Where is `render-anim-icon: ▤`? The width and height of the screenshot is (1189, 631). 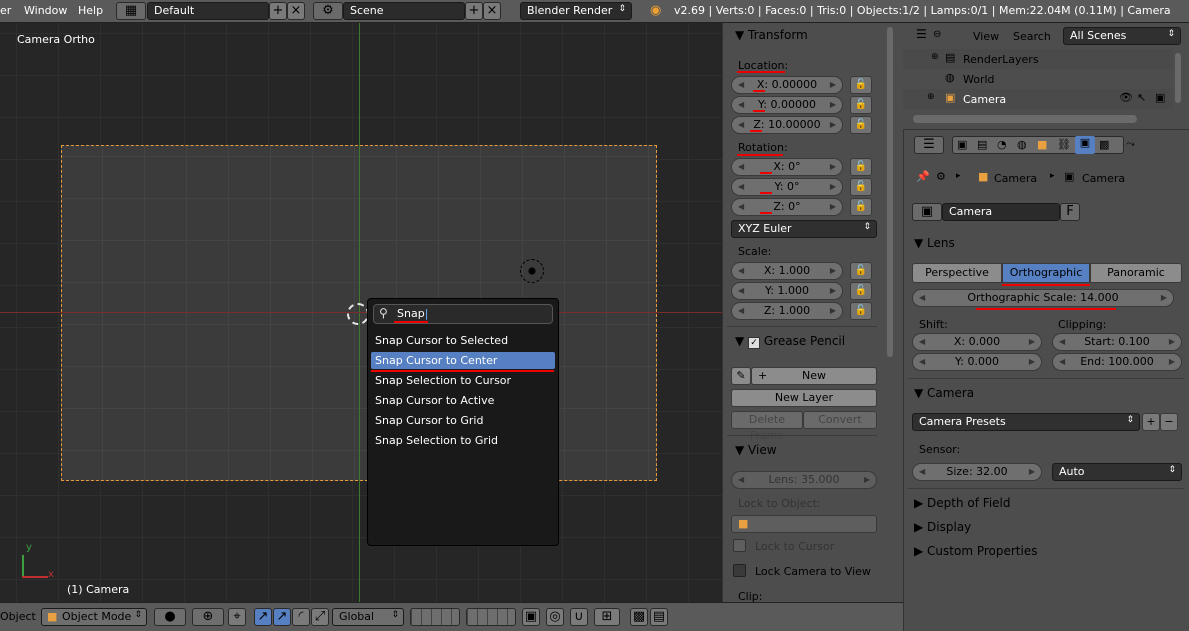 render-anim-icon: ▤ is located at coordinates (659, 617).